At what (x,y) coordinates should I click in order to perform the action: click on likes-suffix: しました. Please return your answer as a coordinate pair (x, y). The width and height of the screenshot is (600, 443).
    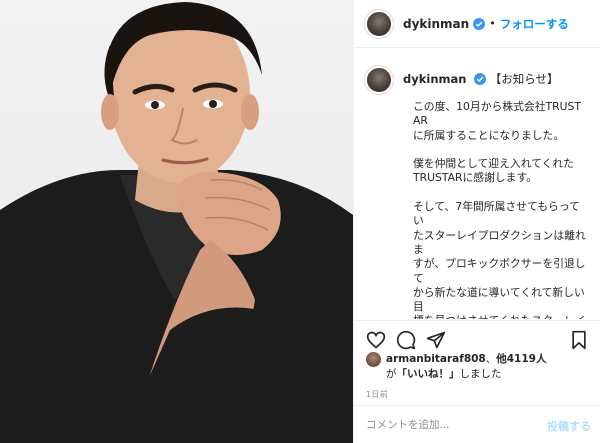
    Looking at the image, I should click on (480, 374).